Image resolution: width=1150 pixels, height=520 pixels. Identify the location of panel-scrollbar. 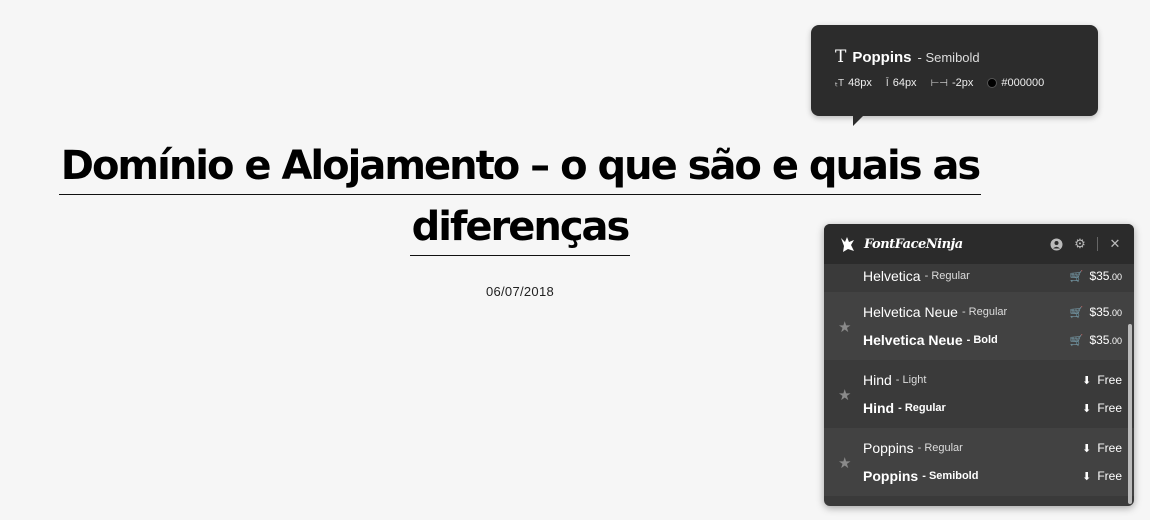
(1130, 414).